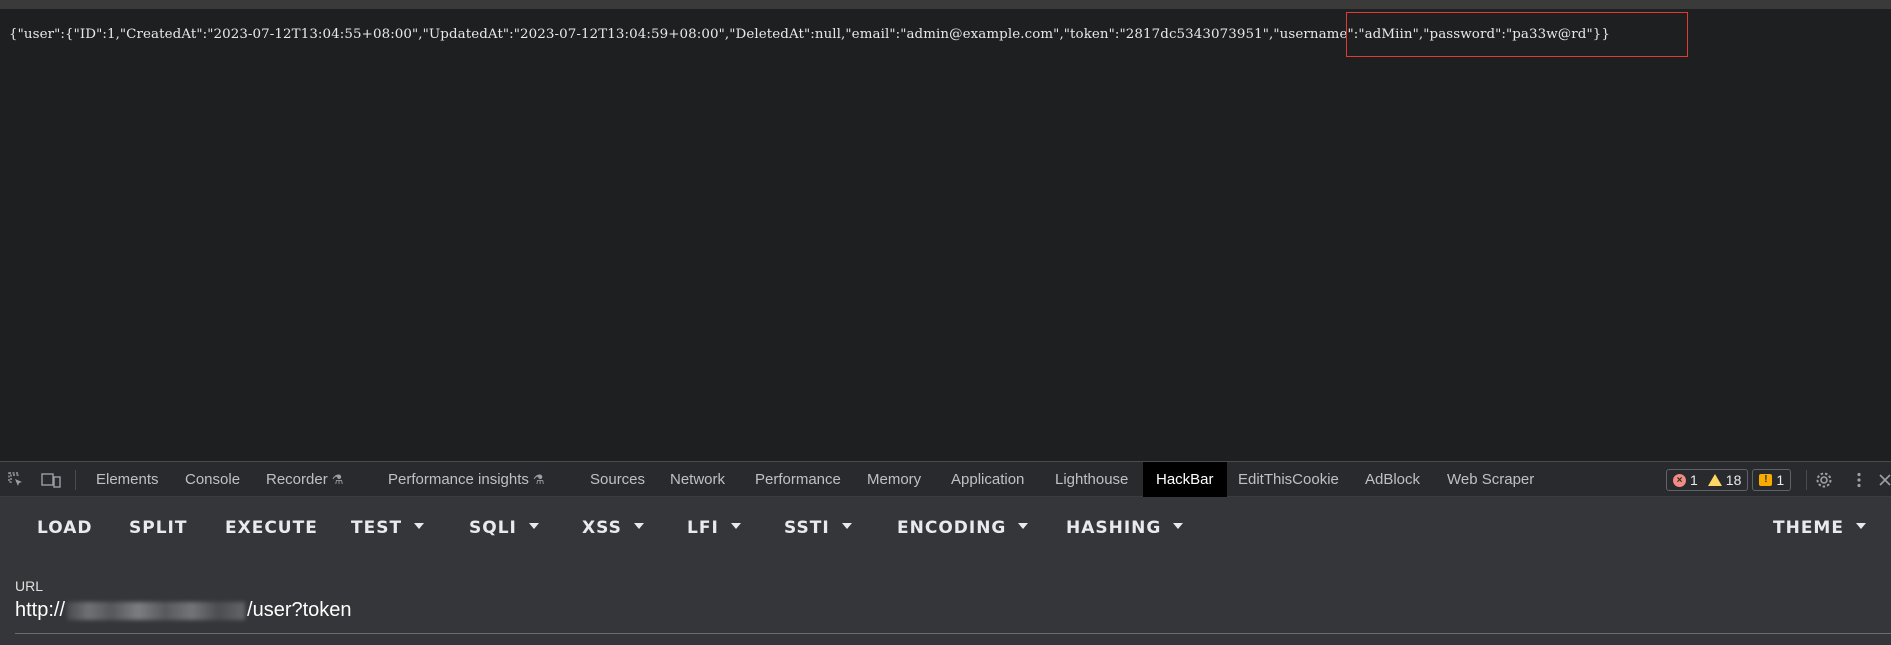 This screenshot has width=1891, height=645. I want to click on tab-editthiscookie: EditThisCookie, so click(1288, 479).